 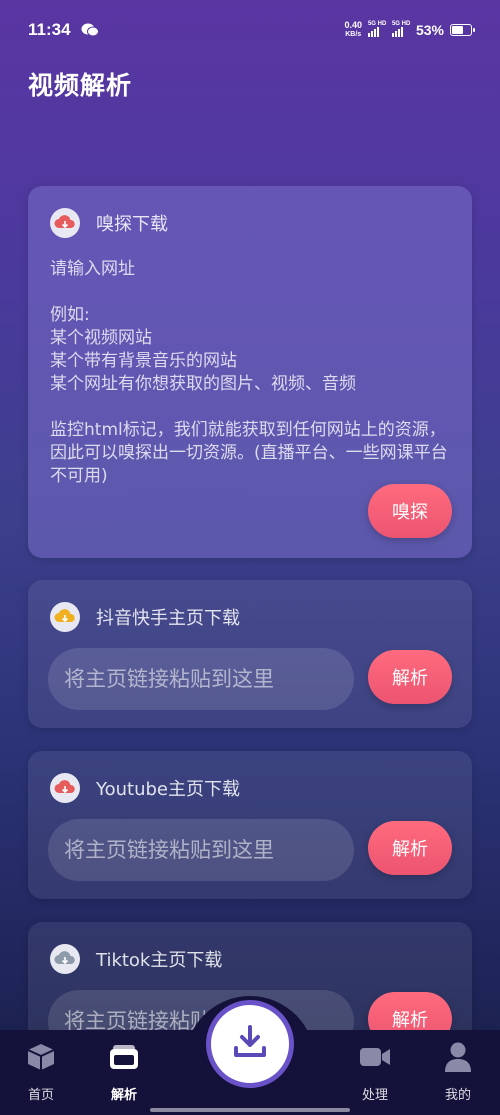 What do you see at coordinates (132, 224) in the screenshot?
I see `sniff-card-title: 嗅探下载` at bounding box center [132, 224].